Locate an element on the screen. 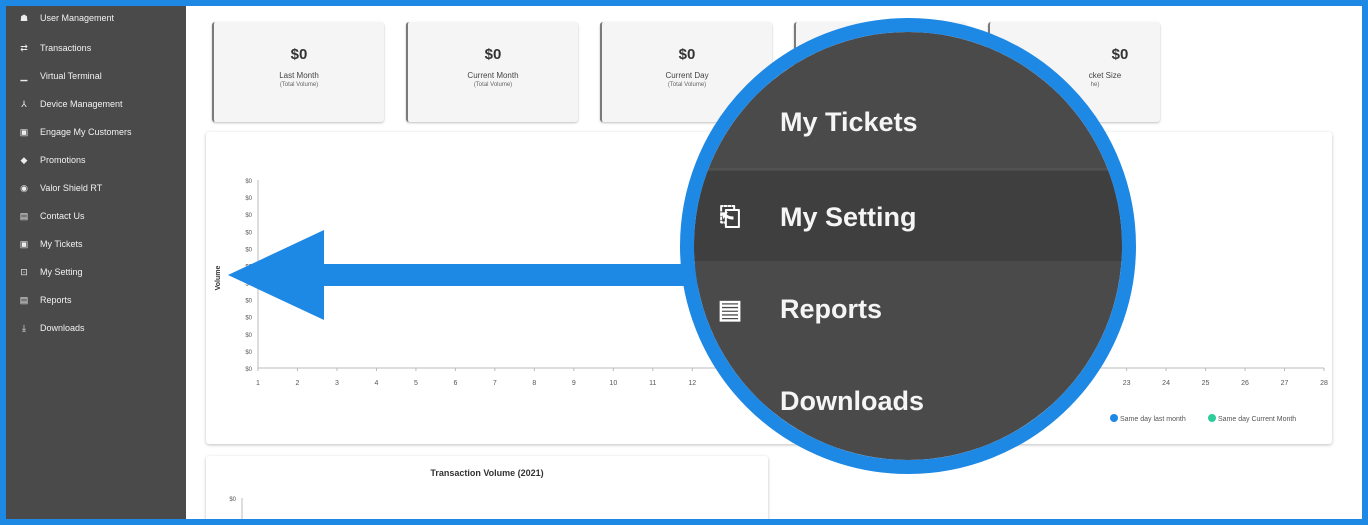 Image resolution: width=1368 pixels, height=525 pixels. x-tick-label: 23 is located at coordinates (1127, 383).